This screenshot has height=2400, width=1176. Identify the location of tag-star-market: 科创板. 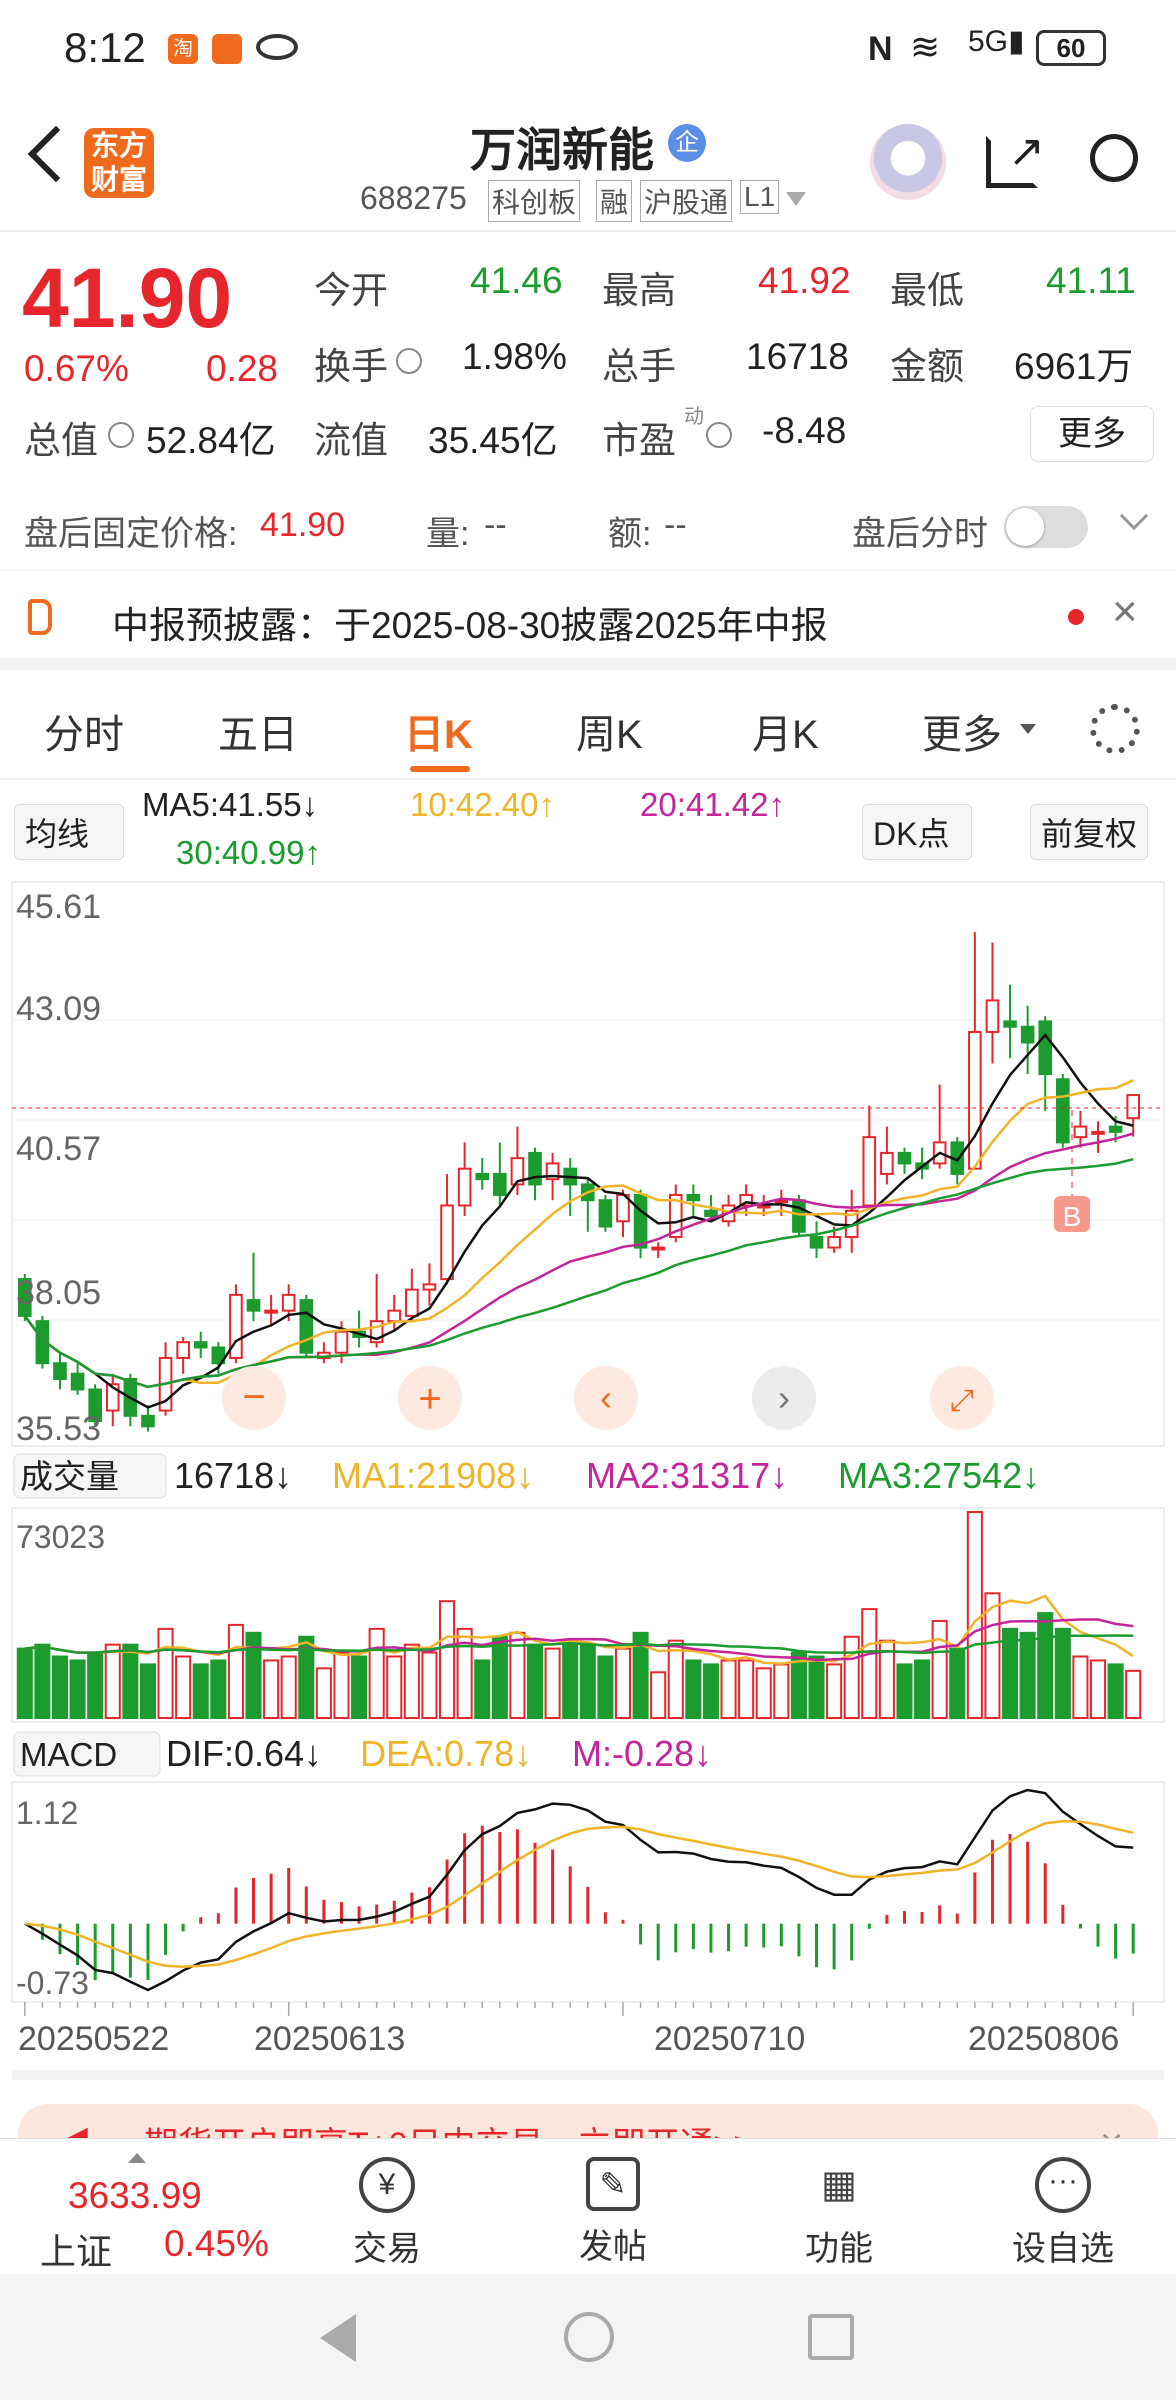
(534, 201).